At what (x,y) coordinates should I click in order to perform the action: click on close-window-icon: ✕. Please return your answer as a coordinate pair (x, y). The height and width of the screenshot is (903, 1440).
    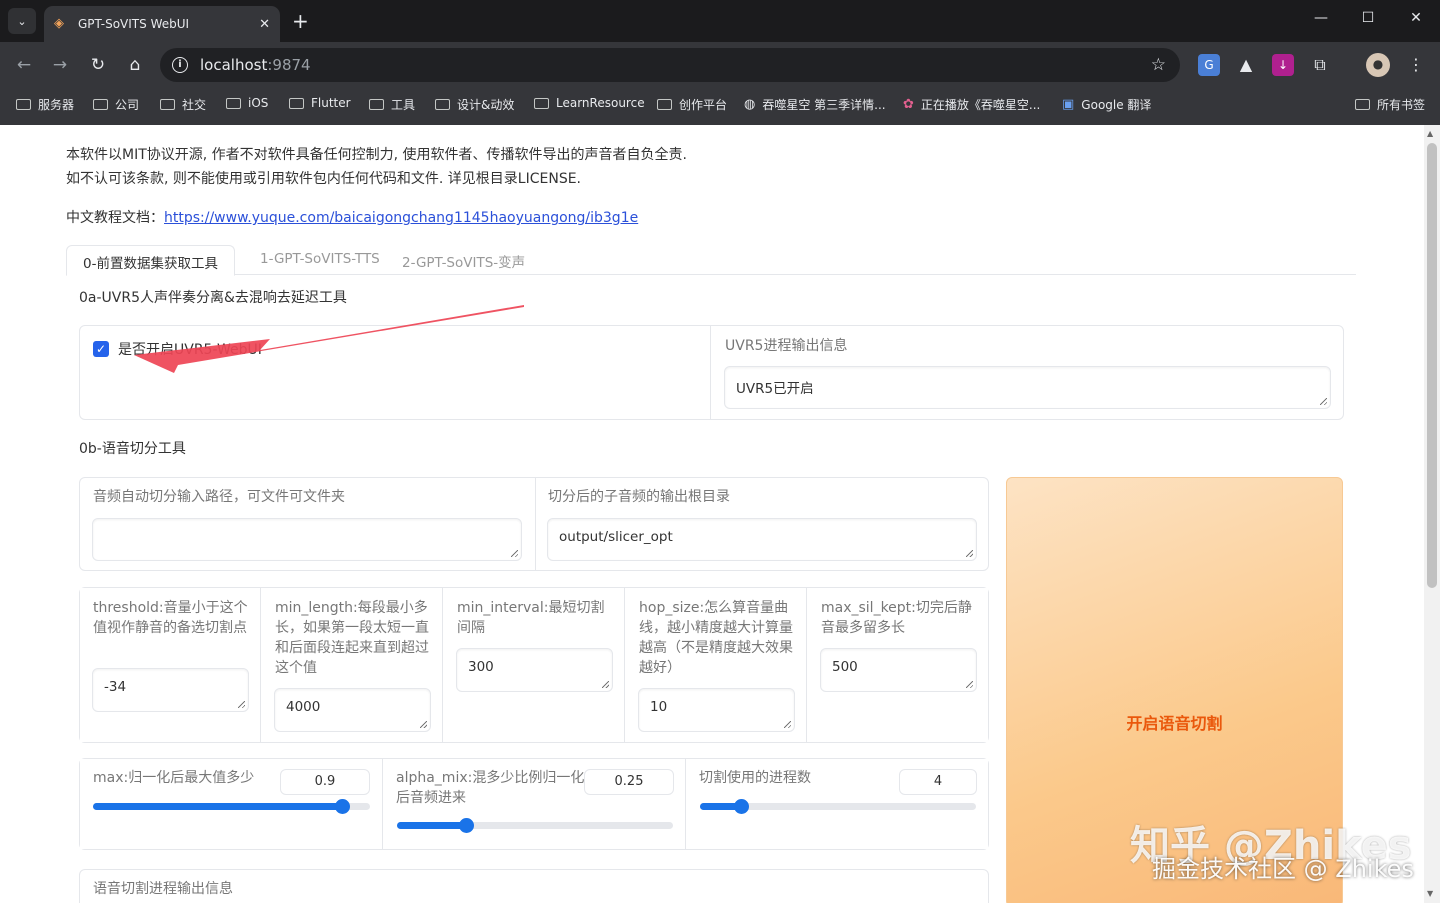
    Looking at the image, I should click on (1416, 21).